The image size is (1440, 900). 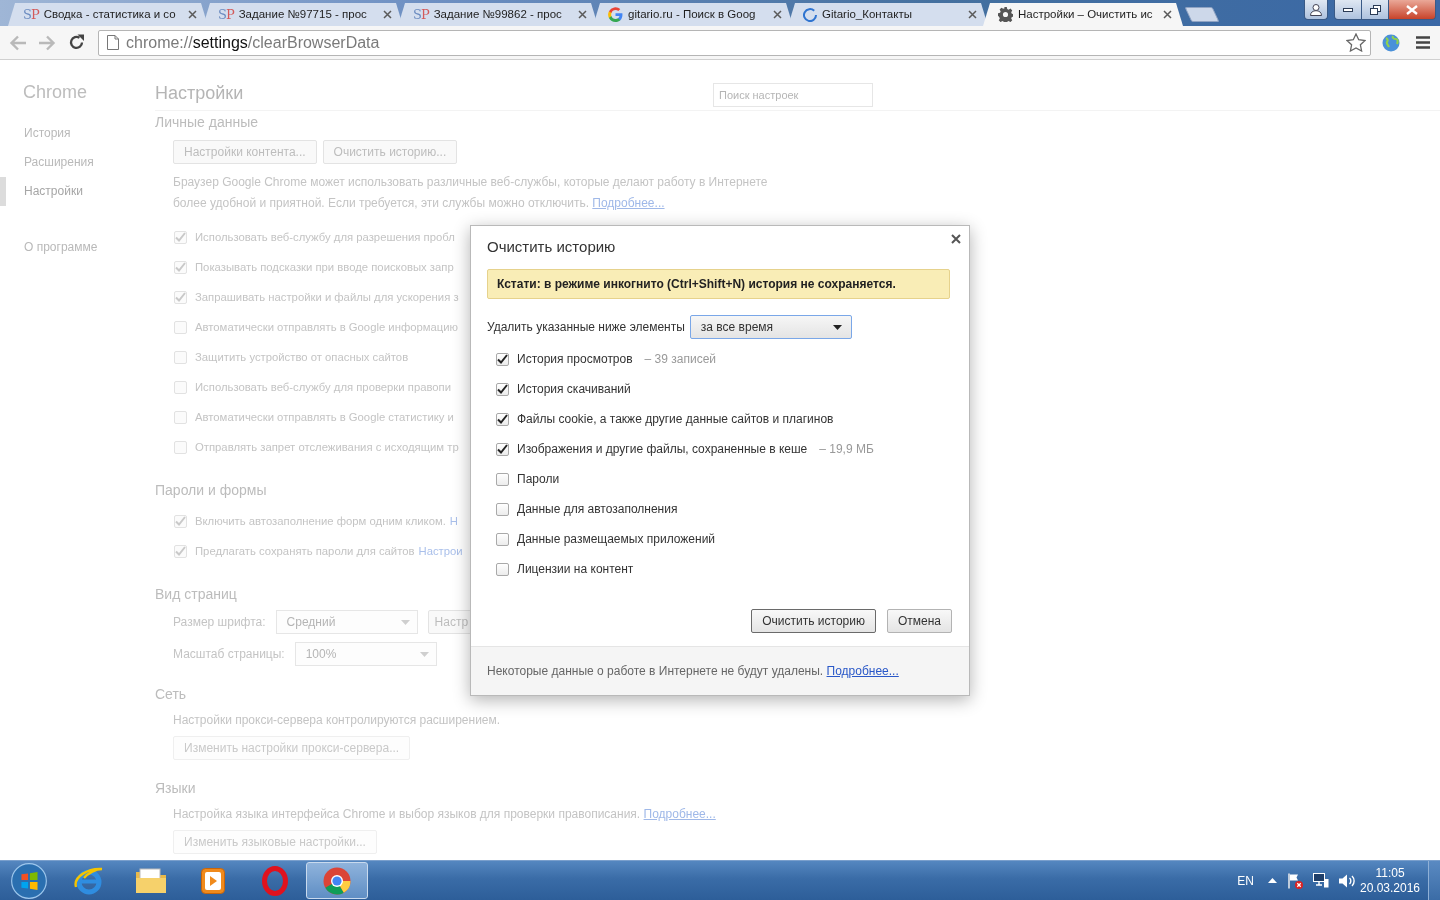 I want to click on speaker-icon, so click(x=1347, y=880).